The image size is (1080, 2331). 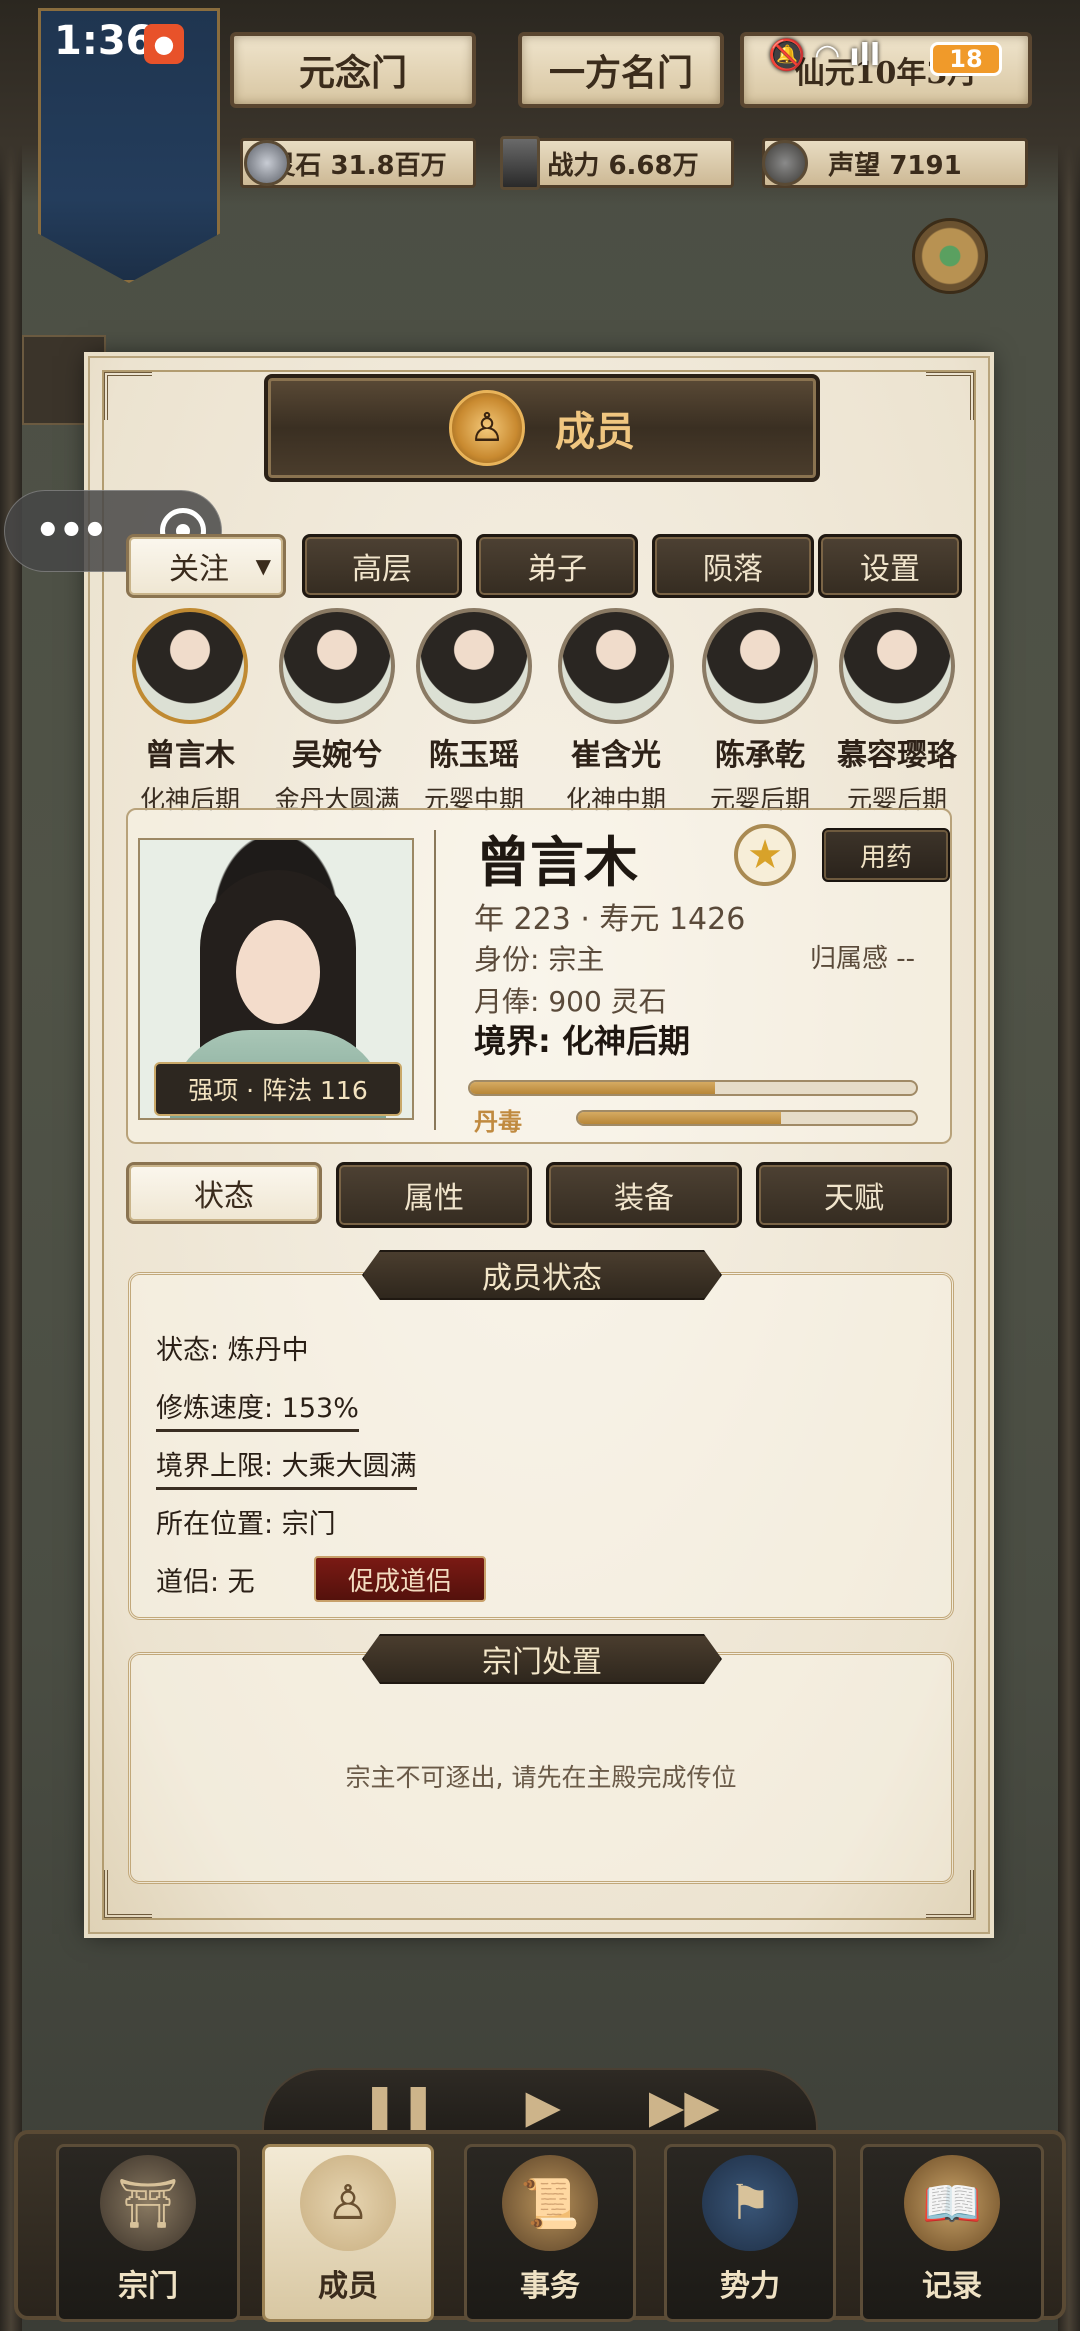 I want to click on sect-rank-plaque: 一方名门, so click(x=621, y=70).